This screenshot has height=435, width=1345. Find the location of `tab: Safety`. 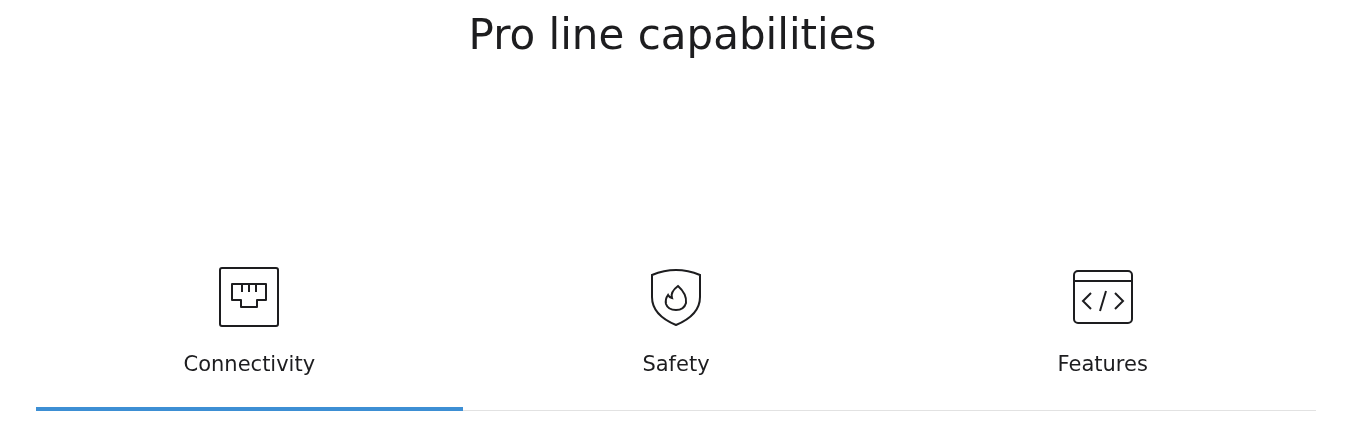

tab: Safety is located at coordinates (676, 339).